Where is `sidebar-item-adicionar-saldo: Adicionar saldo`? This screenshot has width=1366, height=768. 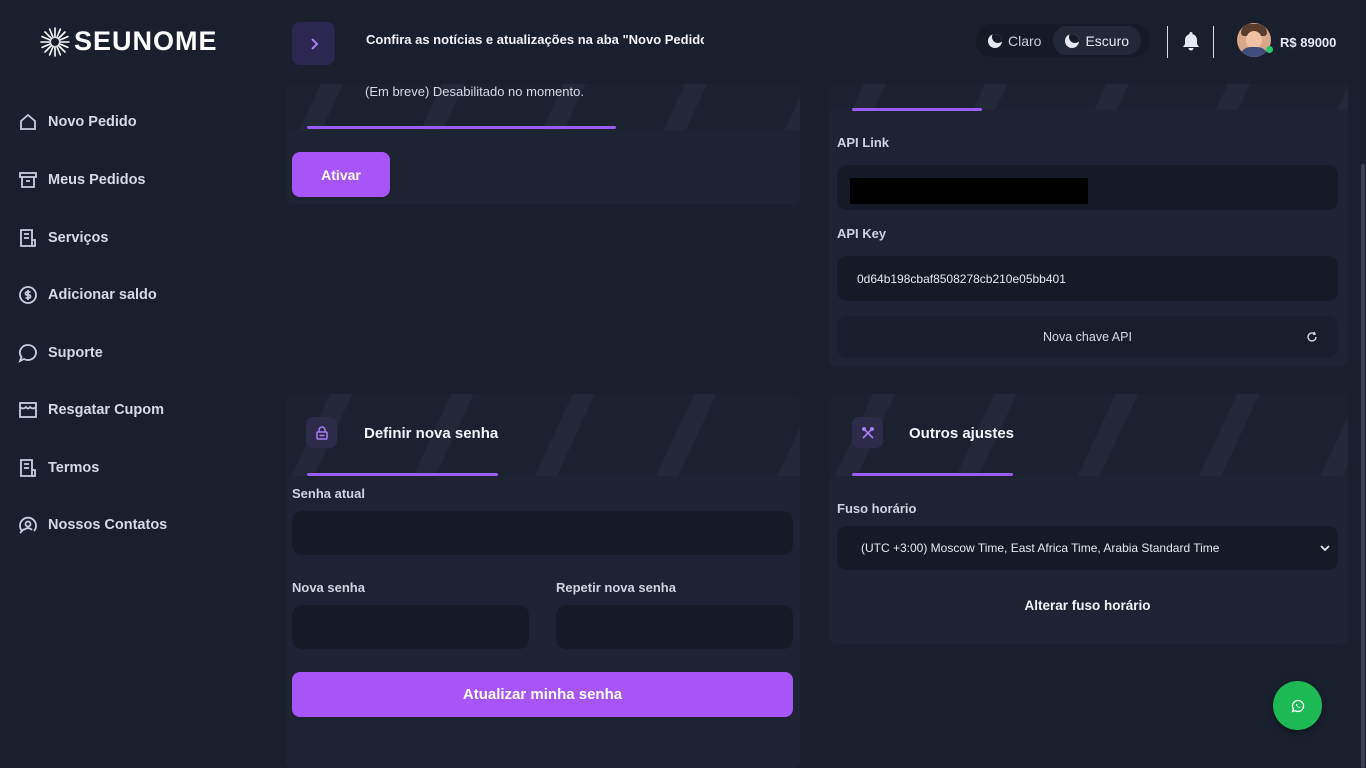
sidebar-item-adicionar-saldo: Adicionar saldo is located at coordinates (87, 295).